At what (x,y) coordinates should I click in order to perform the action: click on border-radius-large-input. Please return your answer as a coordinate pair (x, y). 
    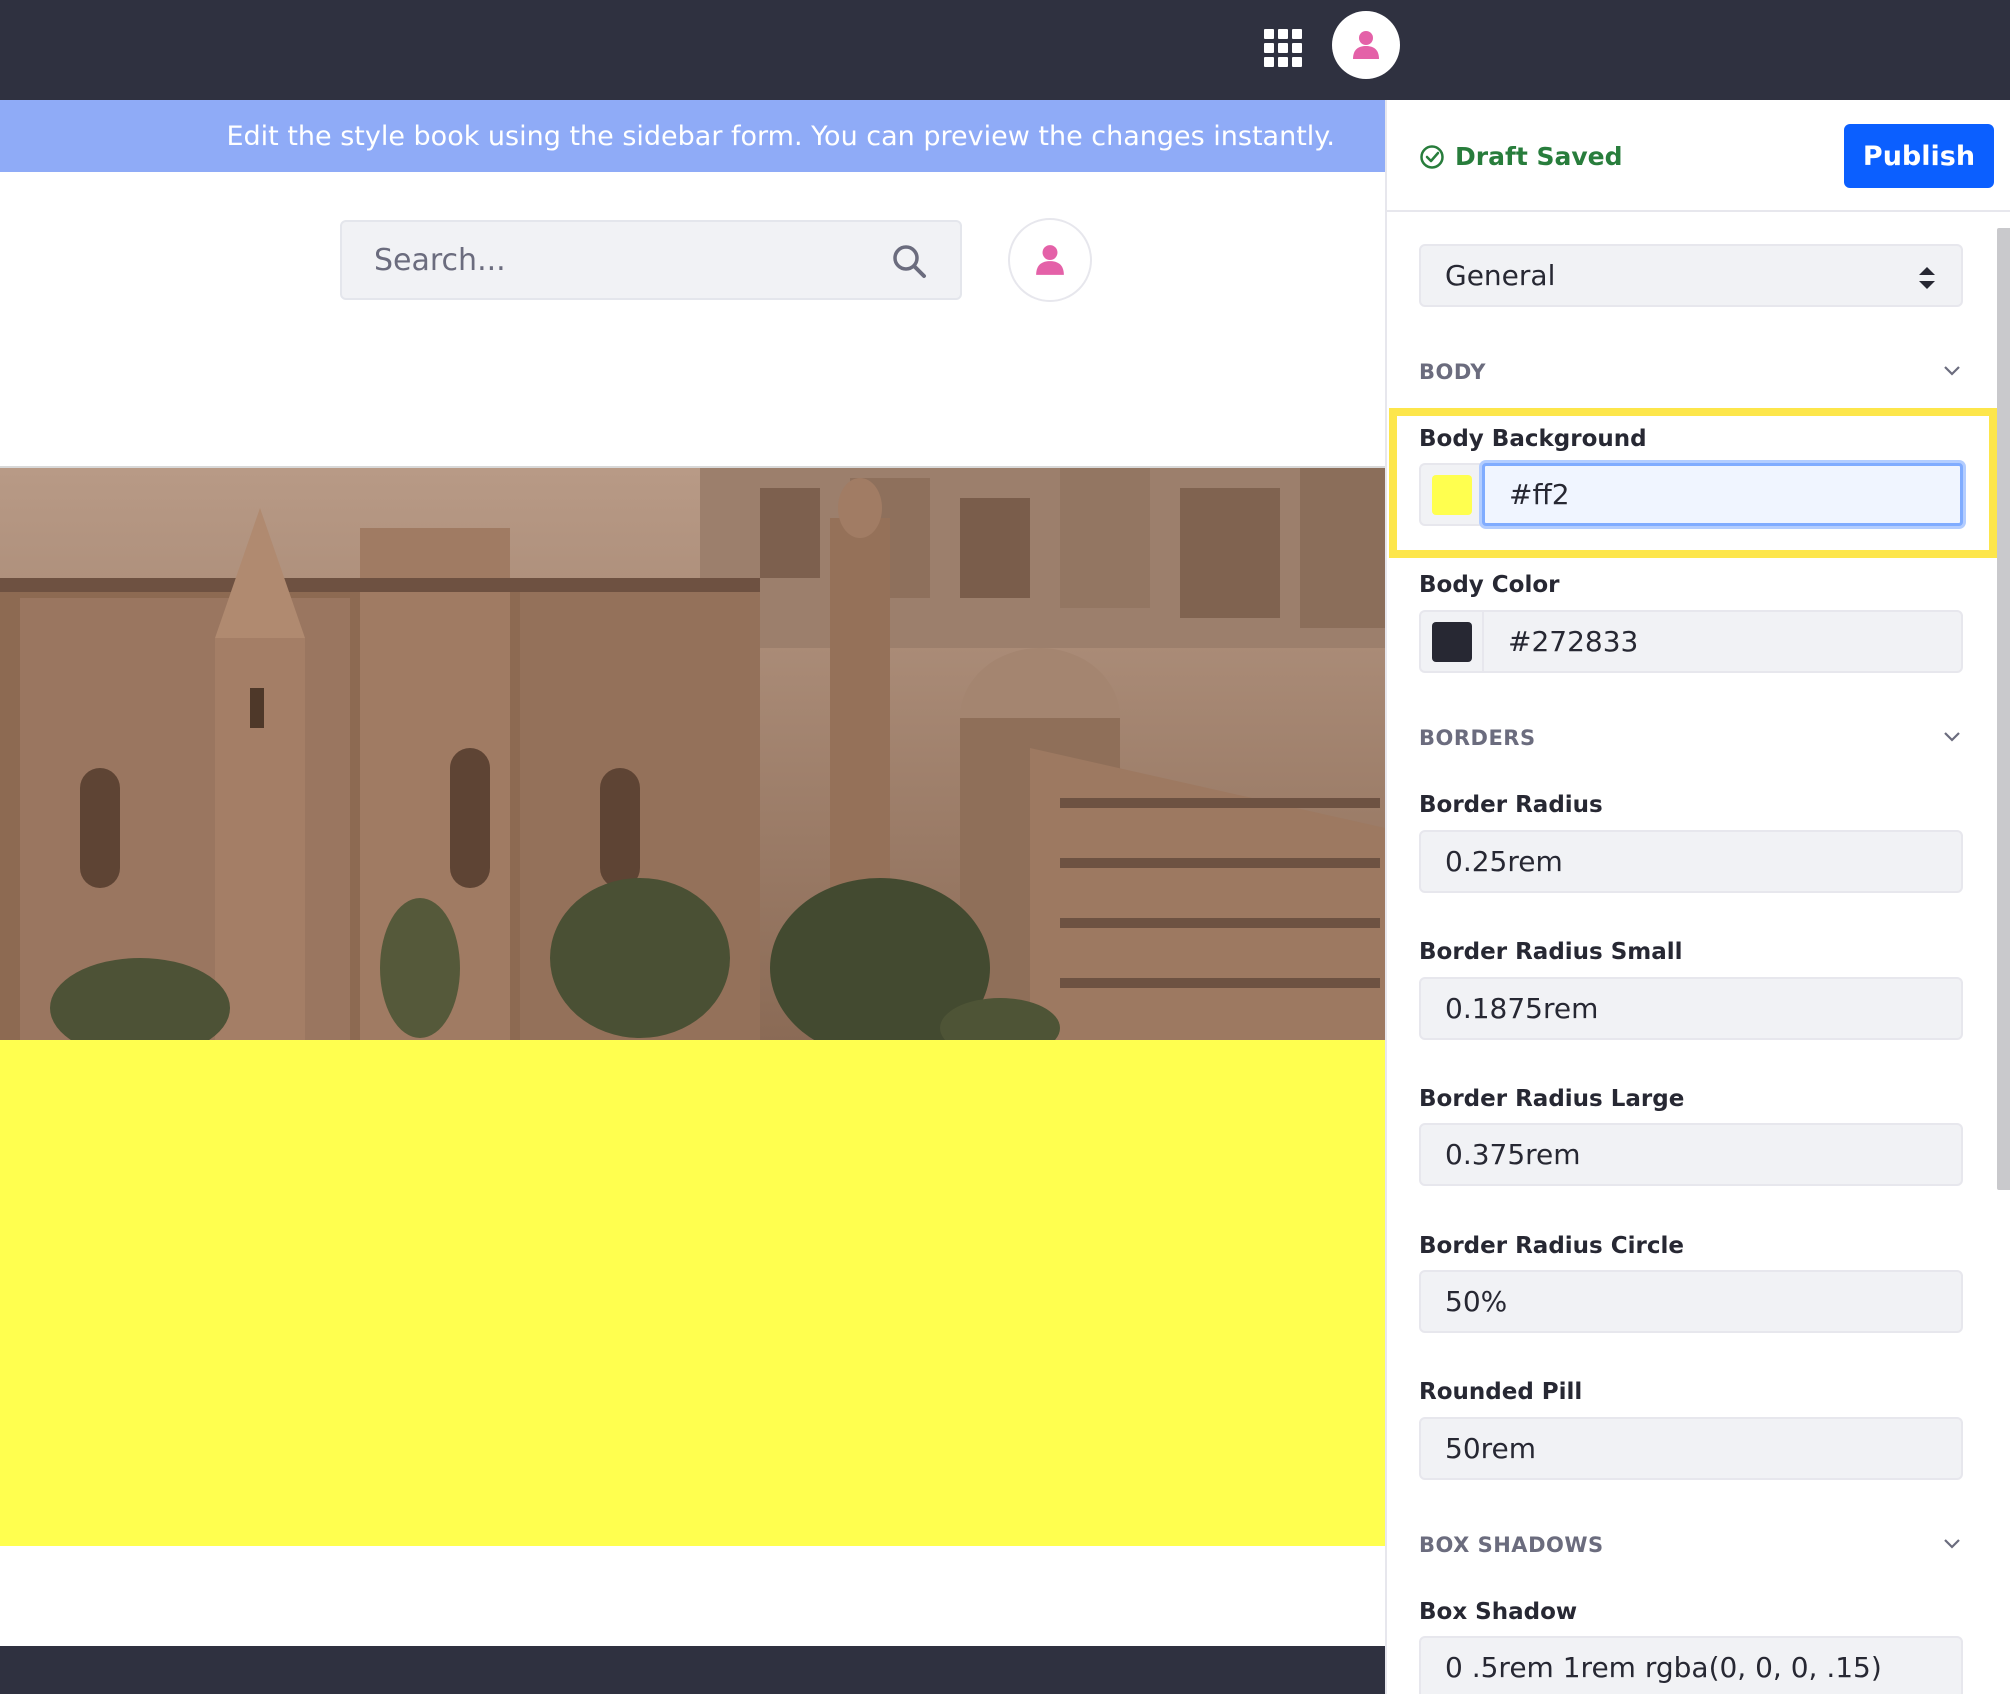
    Looking at the image, I should click on (1691, 1154).